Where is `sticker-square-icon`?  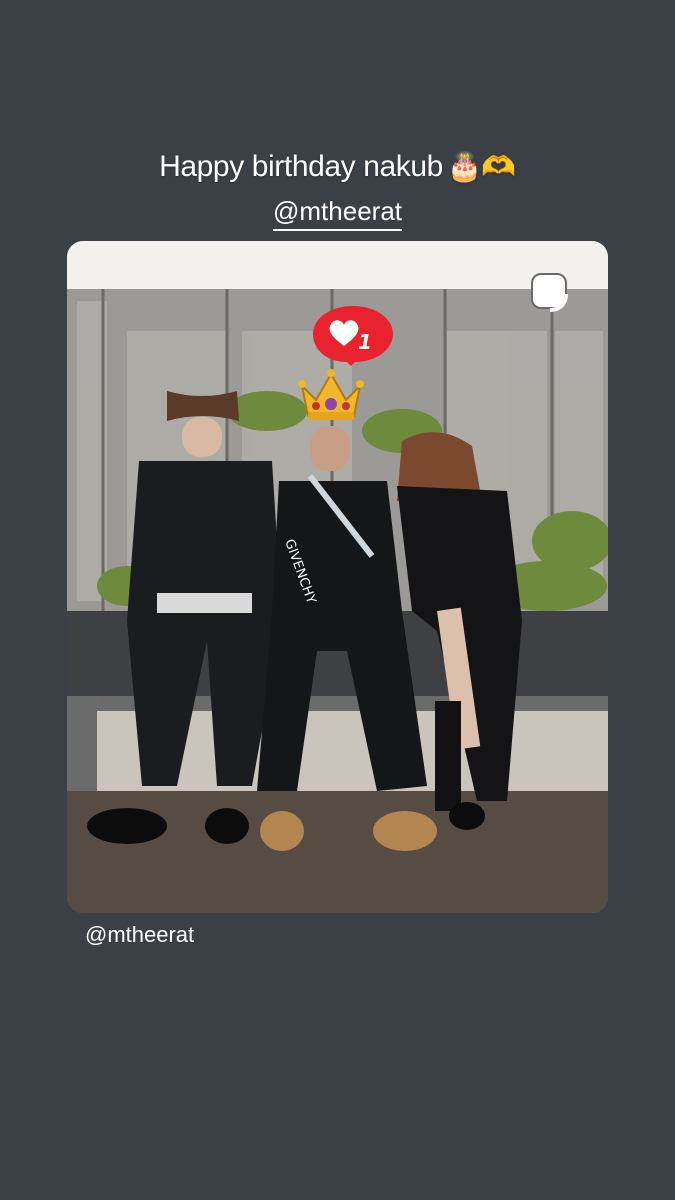 sticker-square-icon is located at coordinates (552, 294).